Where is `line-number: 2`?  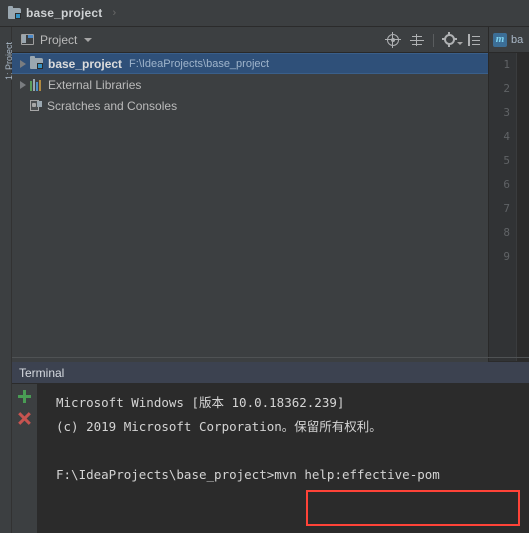 line-number: 2 is located at coordinates (506, 88).